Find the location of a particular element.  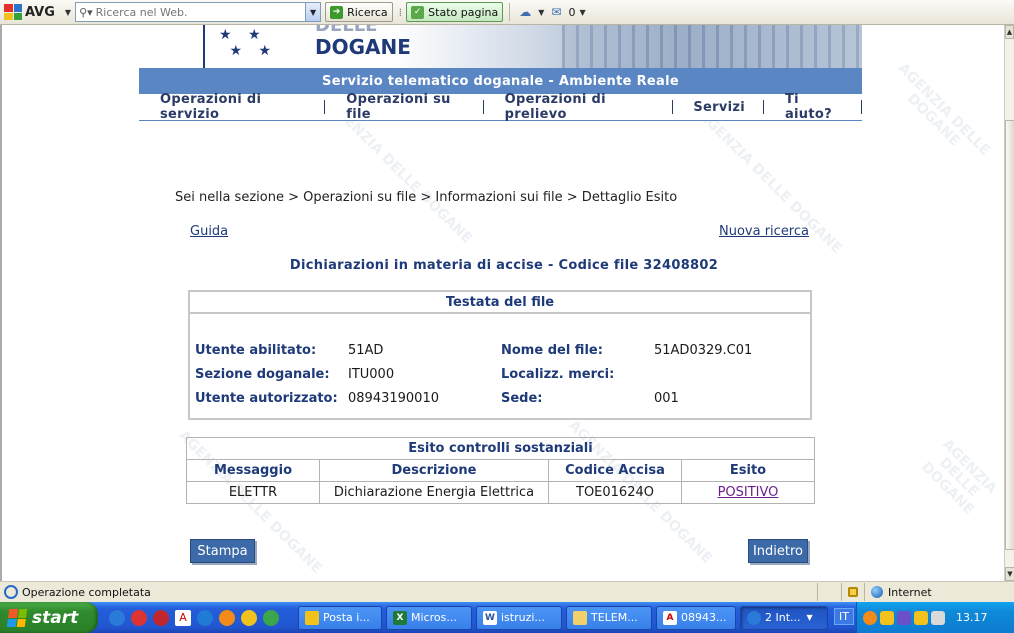

search-dropdown-icon: ▼ is located at coordinates (313, 12).